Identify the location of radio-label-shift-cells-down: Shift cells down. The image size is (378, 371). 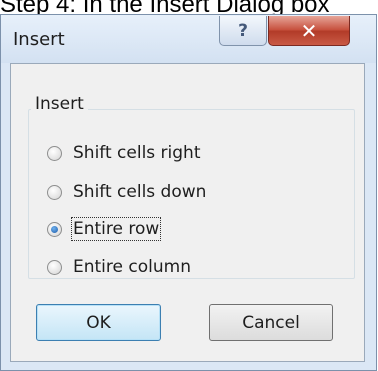
(139, 192).